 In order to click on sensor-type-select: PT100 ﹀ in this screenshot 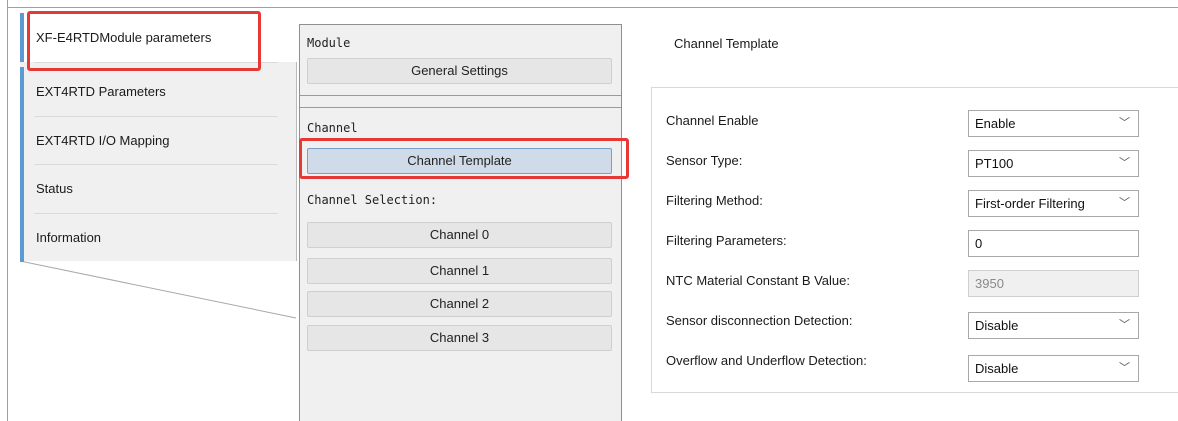, I will do `click(1053, 163)`.